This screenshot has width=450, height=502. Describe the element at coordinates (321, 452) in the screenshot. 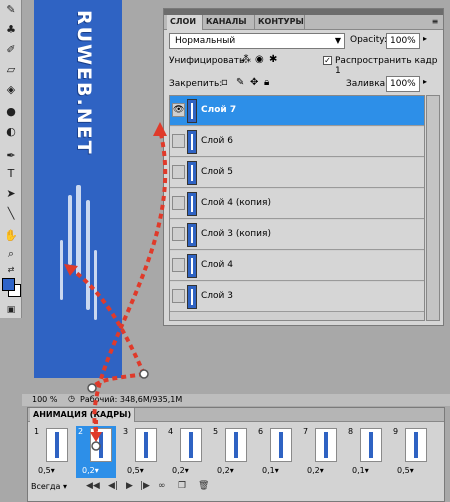

I see `animation-frame: 7 0,2▾` at that location.